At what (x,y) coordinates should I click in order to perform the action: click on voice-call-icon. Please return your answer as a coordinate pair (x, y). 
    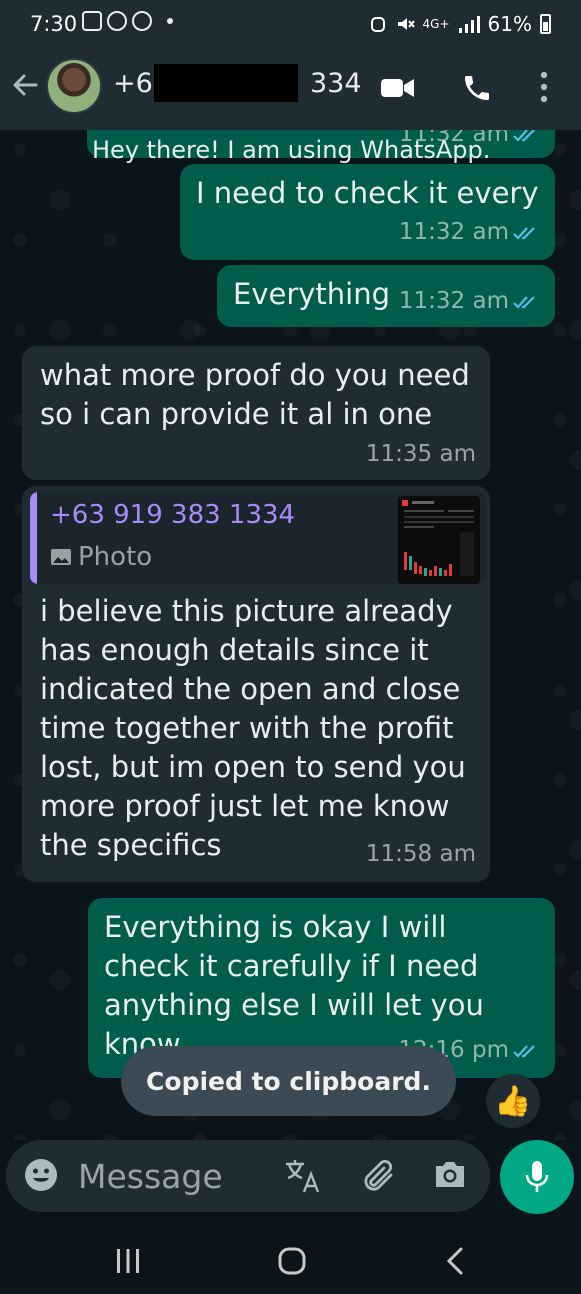
    Looking at the image, I should click on (477, 88).